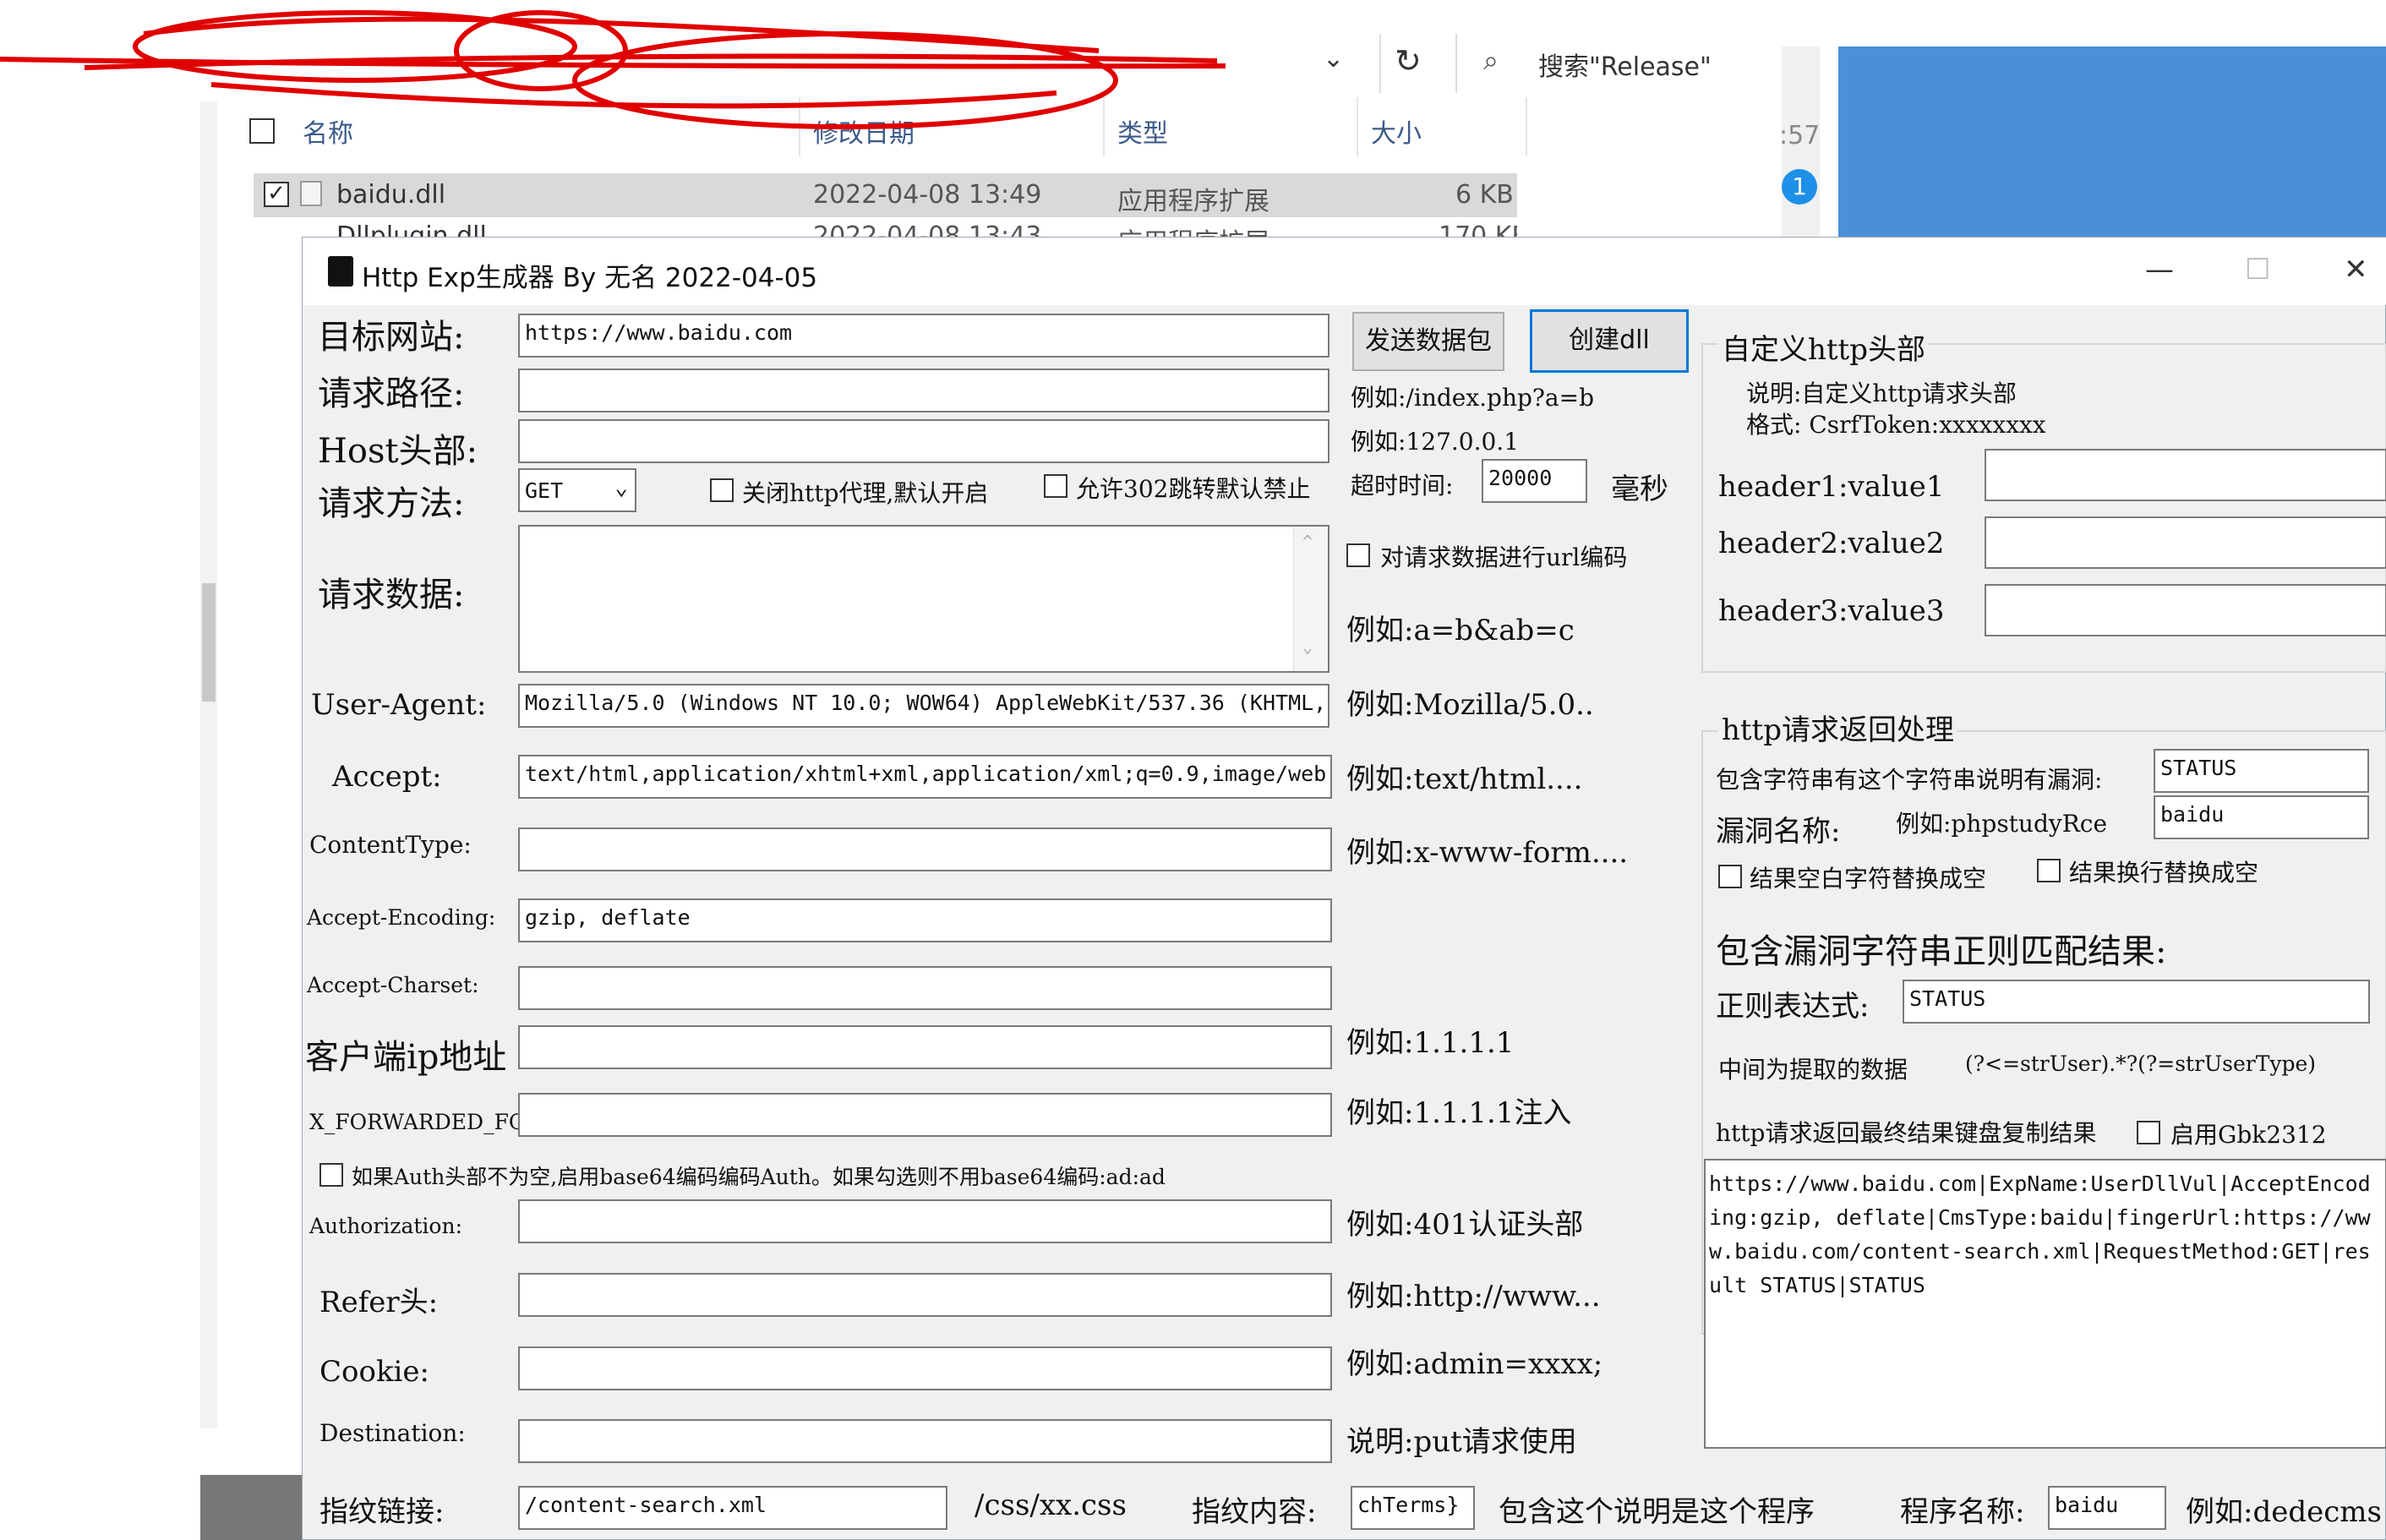 The width and height of the screenshot is (2386, 1540). What do you see at coordinates (1396, 131) in the screenshot?
I see `column-size: 大小` at bounding box center [1396, 131].